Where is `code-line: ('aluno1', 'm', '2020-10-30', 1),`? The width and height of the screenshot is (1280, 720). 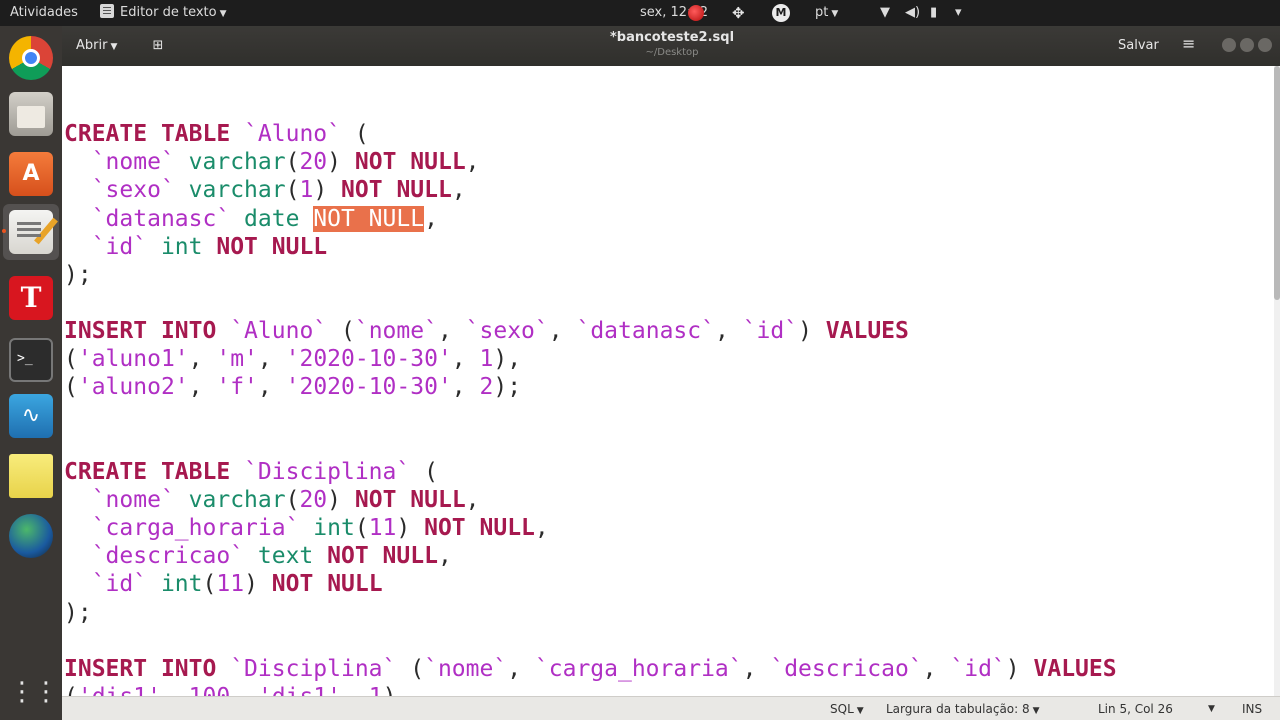
code-line: ('aluno1', 'm', '2020-10-30', 1), is located at coordinates (590, 359).